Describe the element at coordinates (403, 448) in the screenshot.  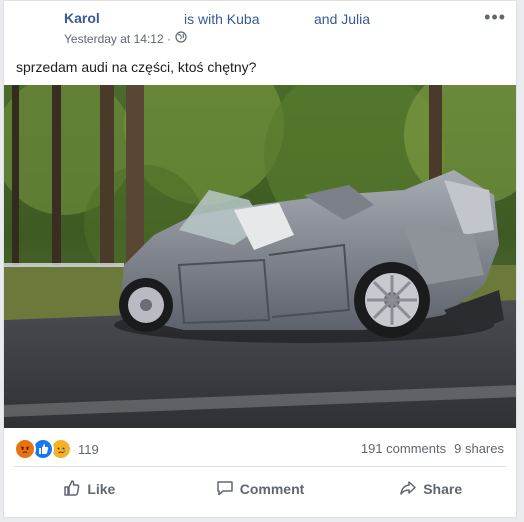
I see `comments-count: 191 comments` at that location.